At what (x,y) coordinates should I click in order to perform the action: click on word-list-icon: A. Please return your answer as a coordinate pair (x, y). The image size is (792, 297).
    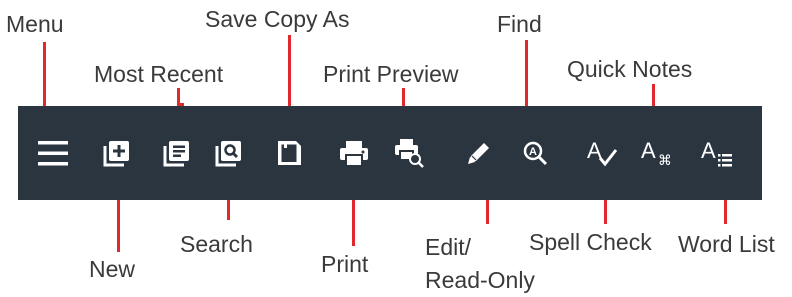
    Looking at the image, I should click on (716, 152).